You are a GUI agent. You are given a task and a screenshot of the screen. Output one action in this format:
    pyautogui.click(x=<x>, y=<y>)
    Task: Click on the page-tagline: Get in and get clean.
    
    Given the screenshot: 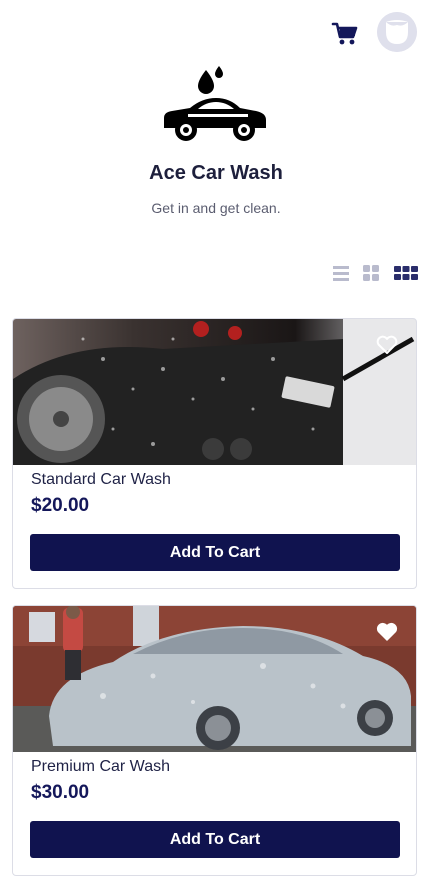 What is the action you would take?
    pyautogui.click(x=216, y=208)
    